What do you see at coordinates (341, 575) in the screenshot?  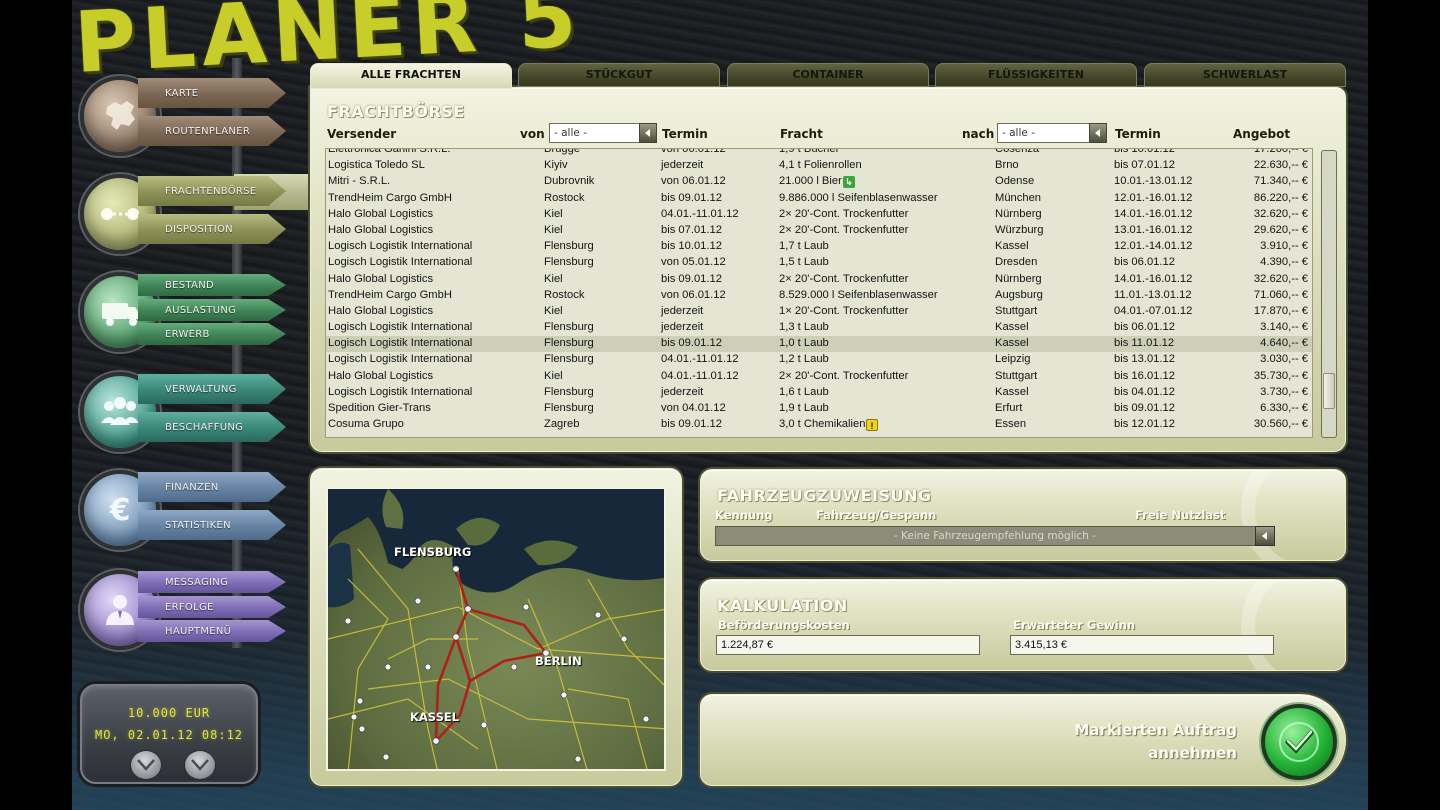 I see `north-sea` at bounding box center [341, 575].